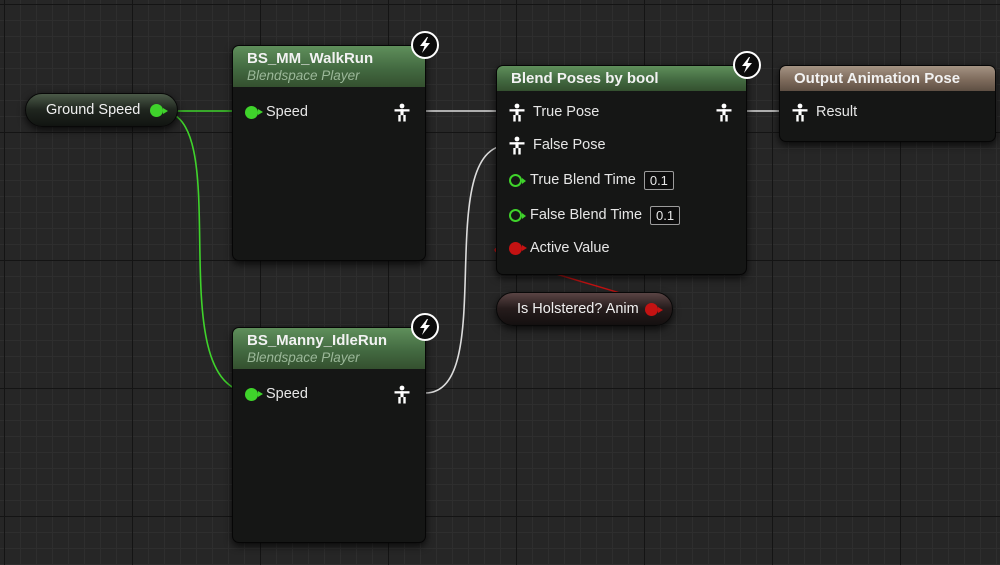 The height and width of the screenshot is (565, 1000). I want to click on true-blend-time-input: 0.1, so click(658, 180).